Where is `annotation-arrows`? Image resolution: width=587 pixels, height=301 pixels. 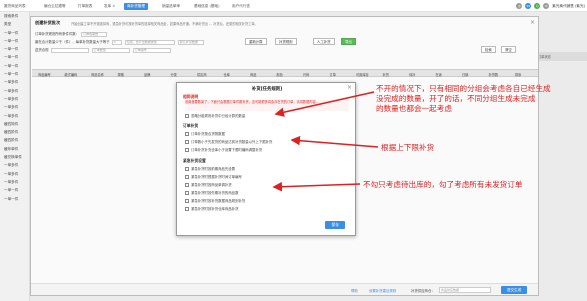 annotation-arrows is located at coordinates (325, 141).